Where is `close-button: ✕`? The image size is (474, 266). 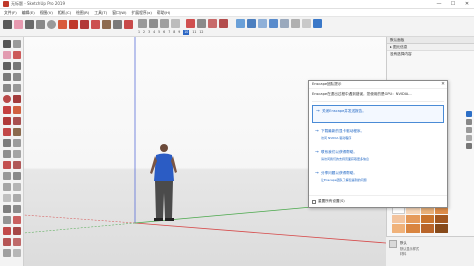
close-button: ✕ is located at coordinates (467, 4).